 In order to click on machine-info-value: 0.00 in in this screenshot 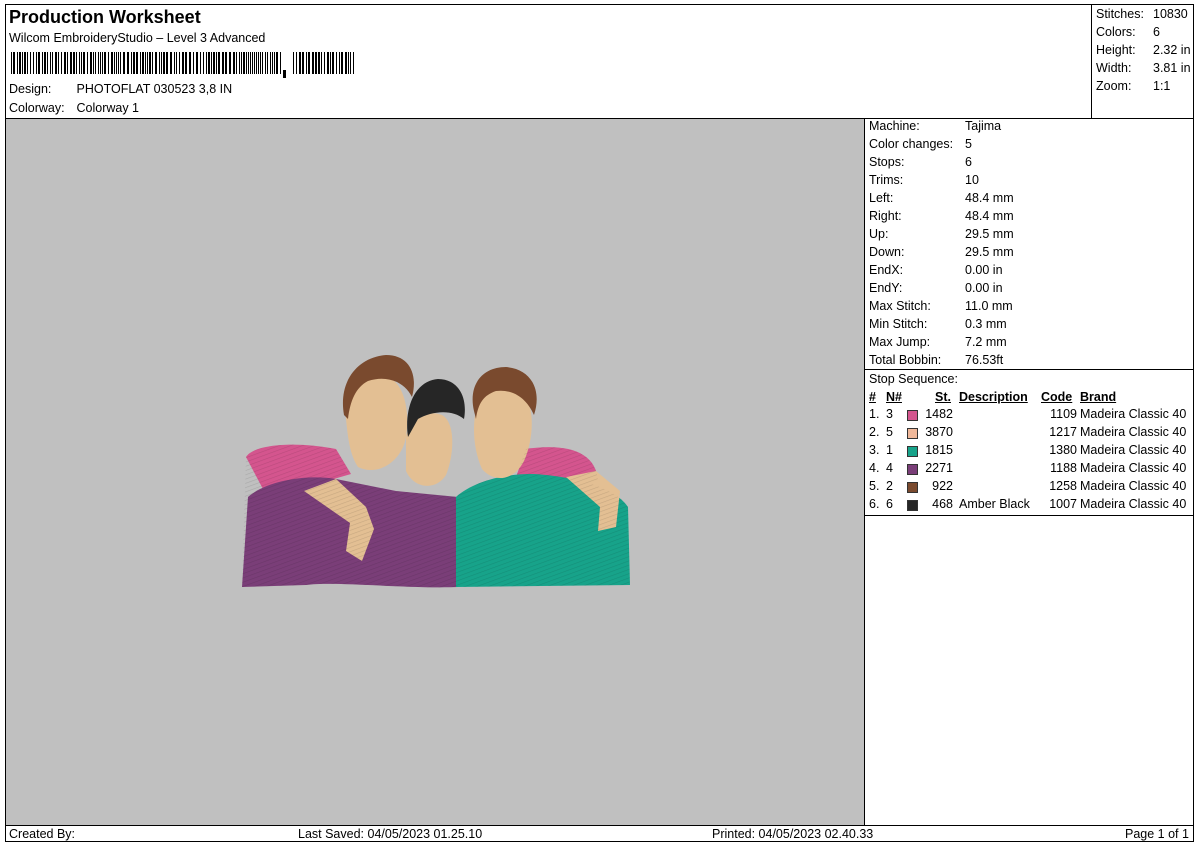, I will do `click(984, 270)`.